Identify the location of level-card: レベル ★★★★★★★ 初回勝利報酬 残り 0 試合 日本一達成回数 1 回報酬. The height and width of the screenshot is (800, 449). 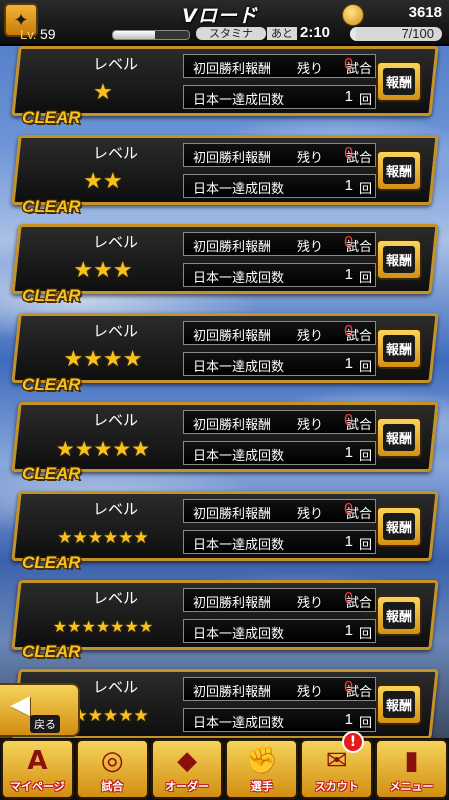
(225, 615).